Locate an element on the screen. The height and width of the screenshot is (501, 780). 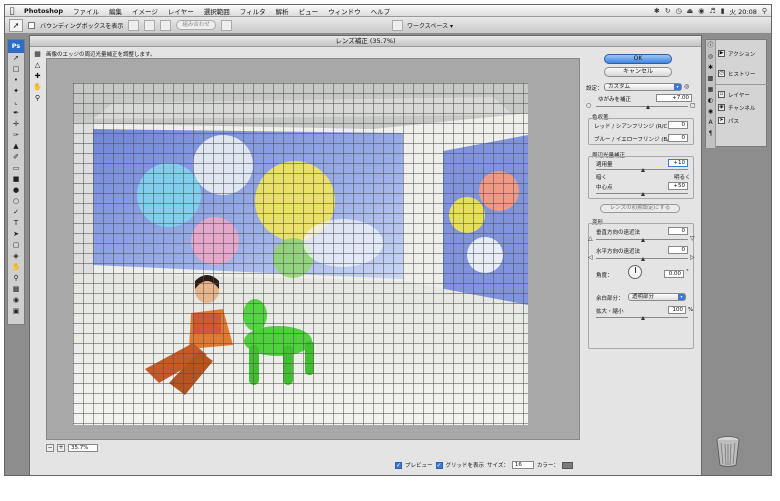
red-cyan-field: 0 is located at coordinates (678, 125).